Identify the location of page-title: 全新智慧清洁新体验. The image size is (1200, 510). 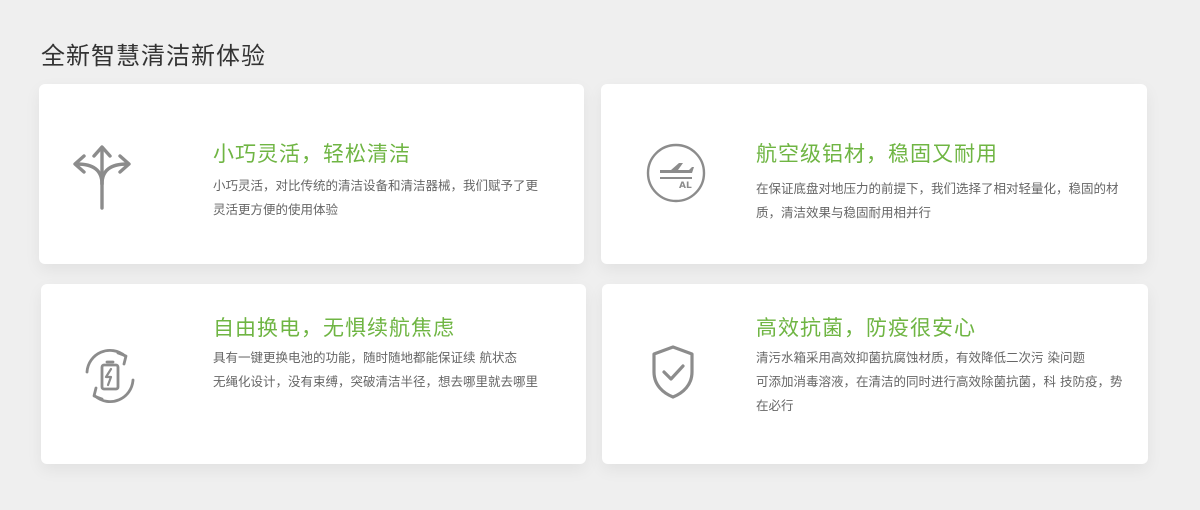
(153, 56).